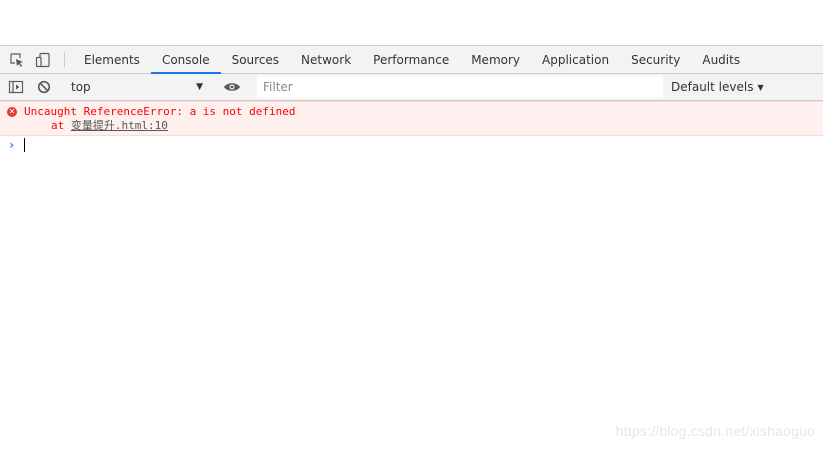  Describe the element at coordinates (12, 145) in the screenshot. I see `prompt-chevron-icon: ›` at that location.